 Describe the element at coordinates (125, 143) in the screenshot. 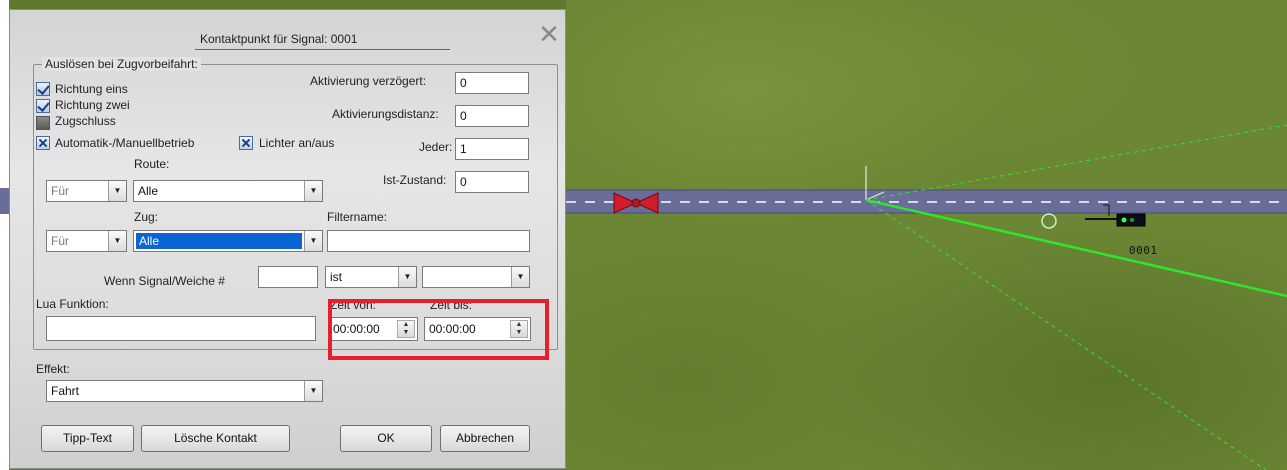

I see `checkbox-automatik-label: Automatik-/Manuellbetrieb` at that location.